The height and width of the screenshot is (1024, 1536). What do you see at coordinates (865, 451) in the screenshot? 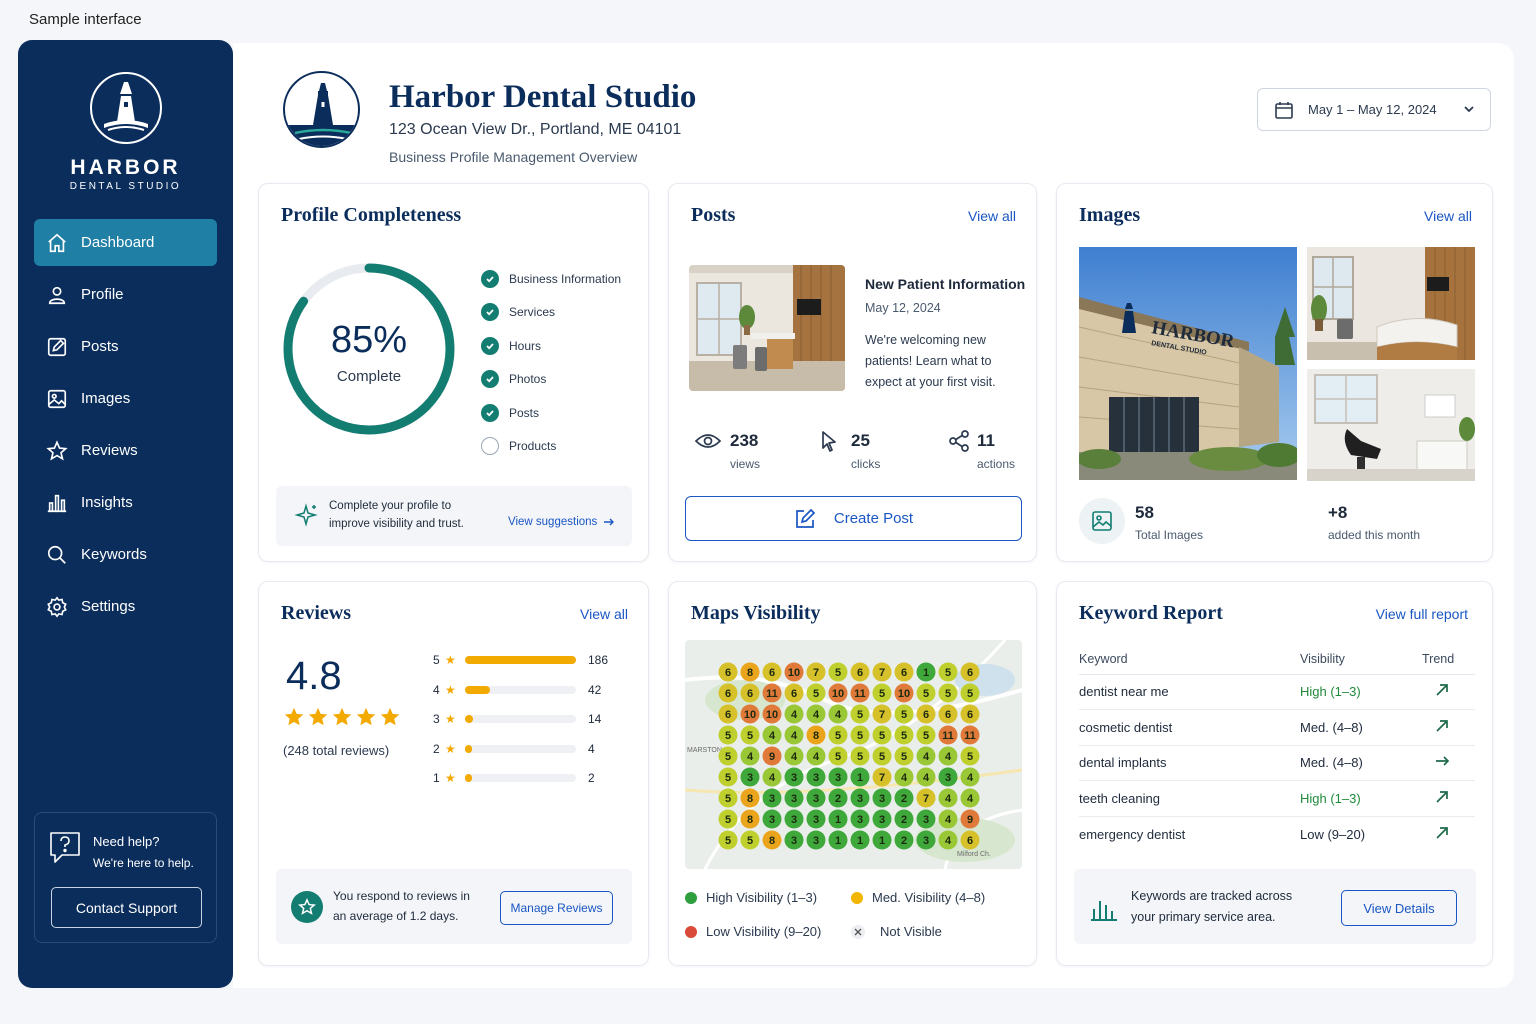
I see `clicks-stat: 25 clicks` at bounding box center [865, 451].